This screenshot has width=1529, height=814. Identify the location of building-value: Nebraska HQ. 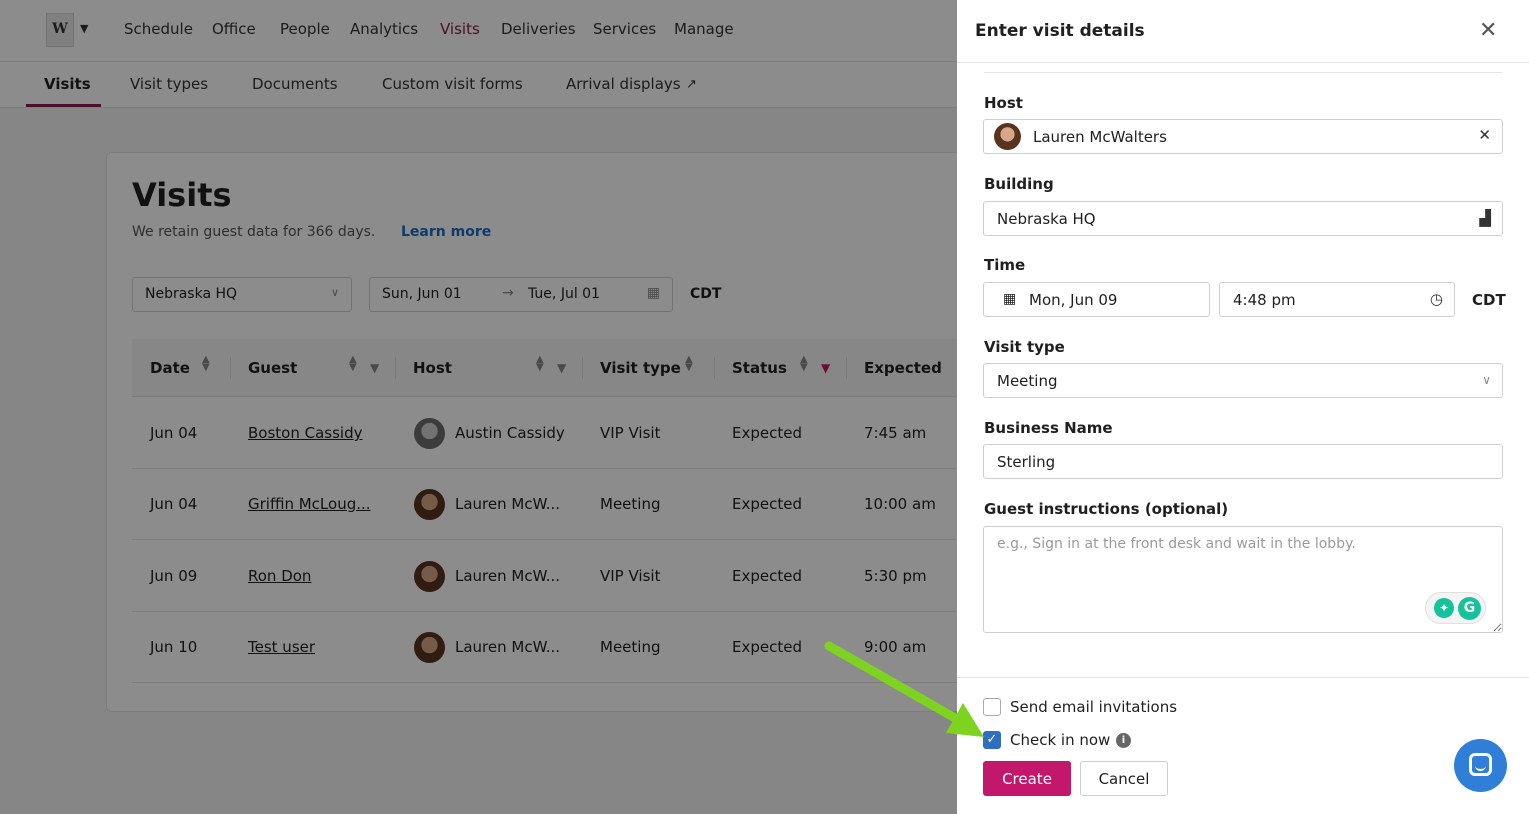
(1046, 219).